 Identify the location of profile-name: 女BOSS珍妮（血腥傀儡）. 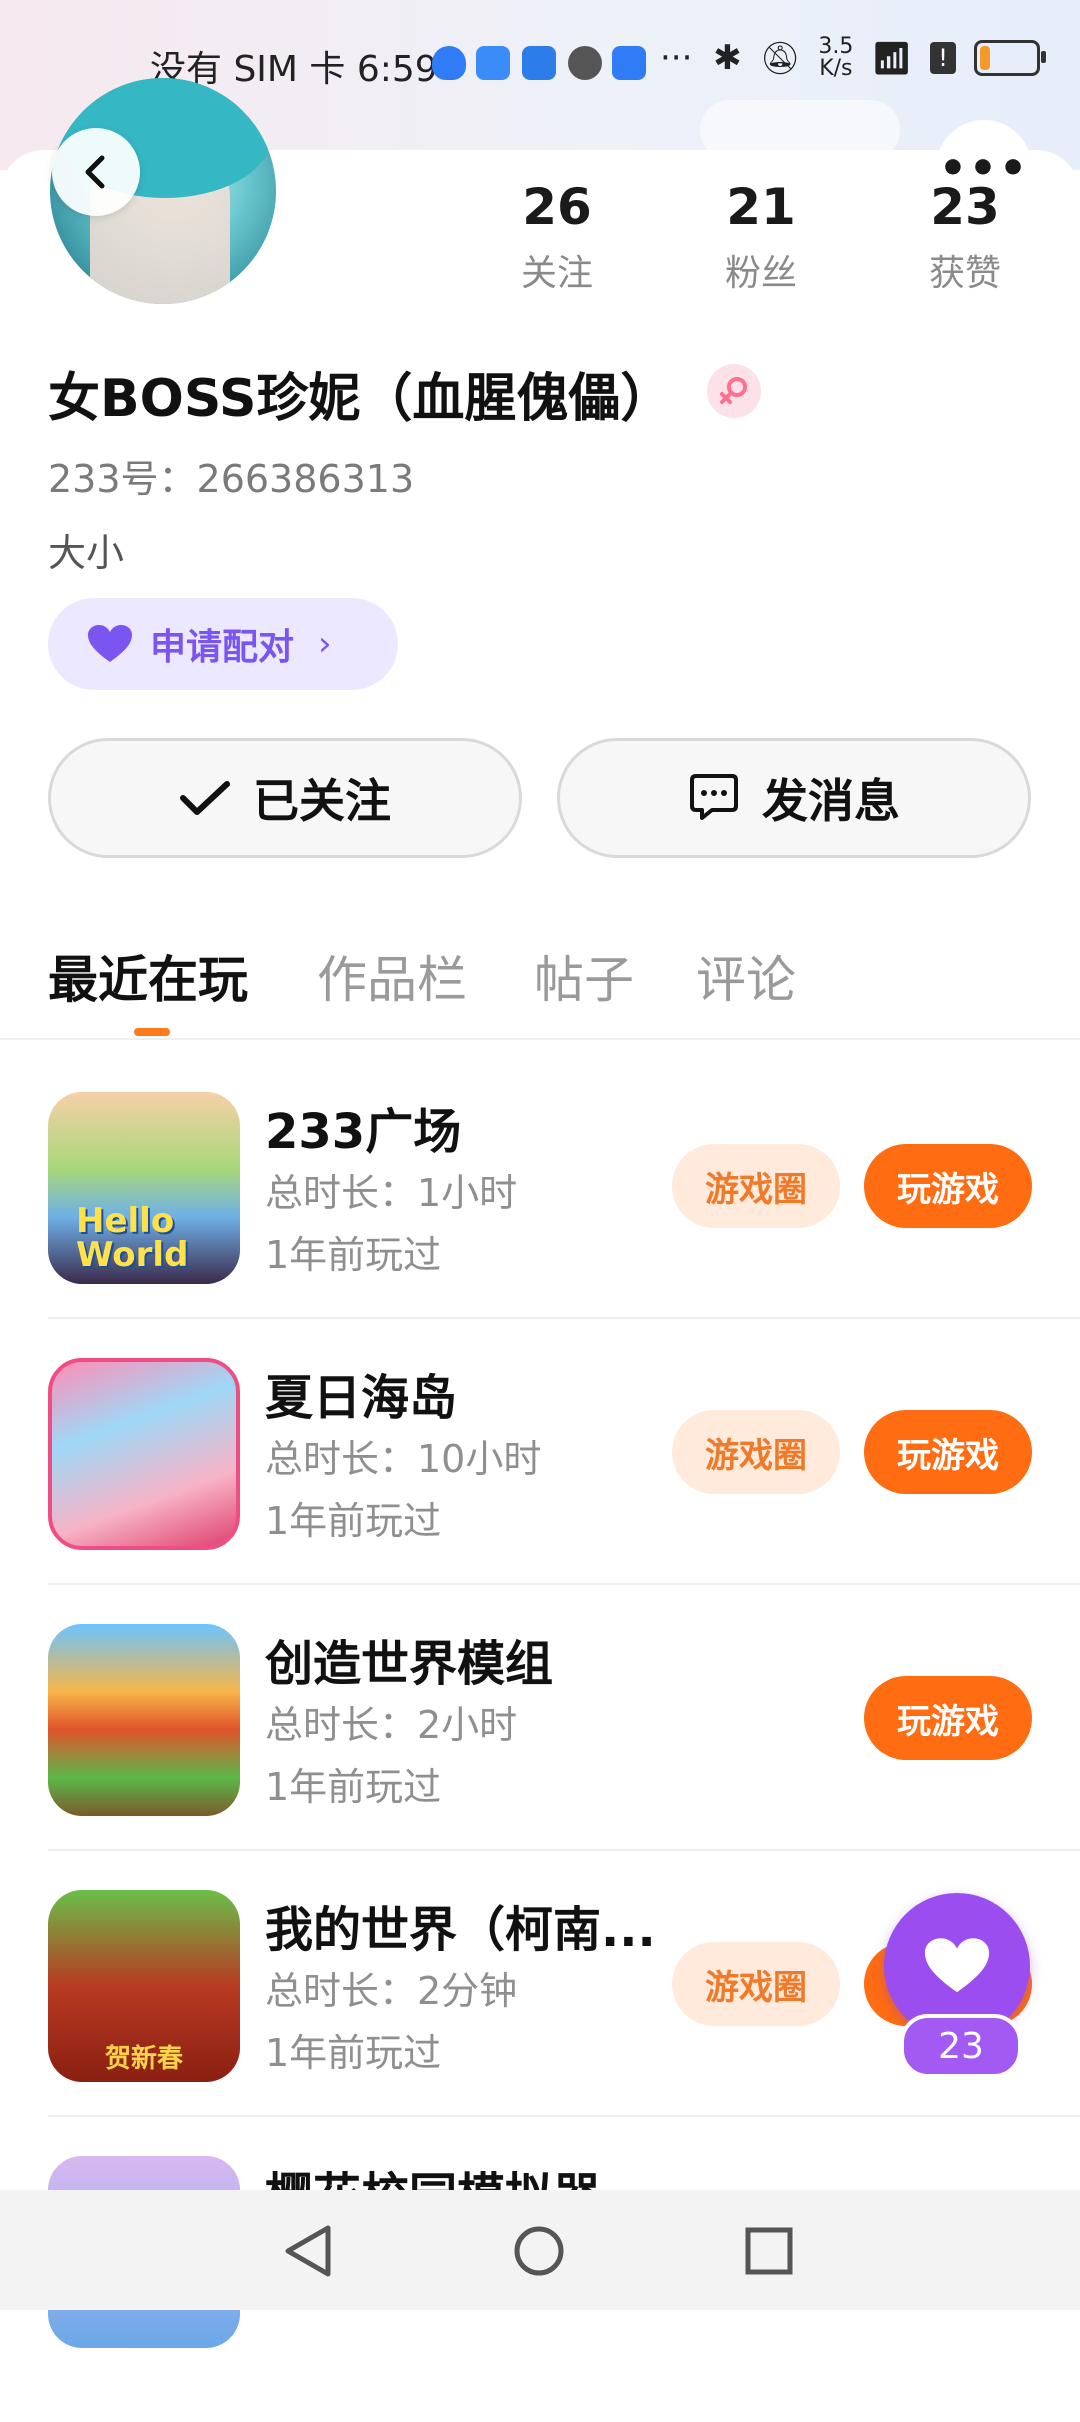
(360, 399).